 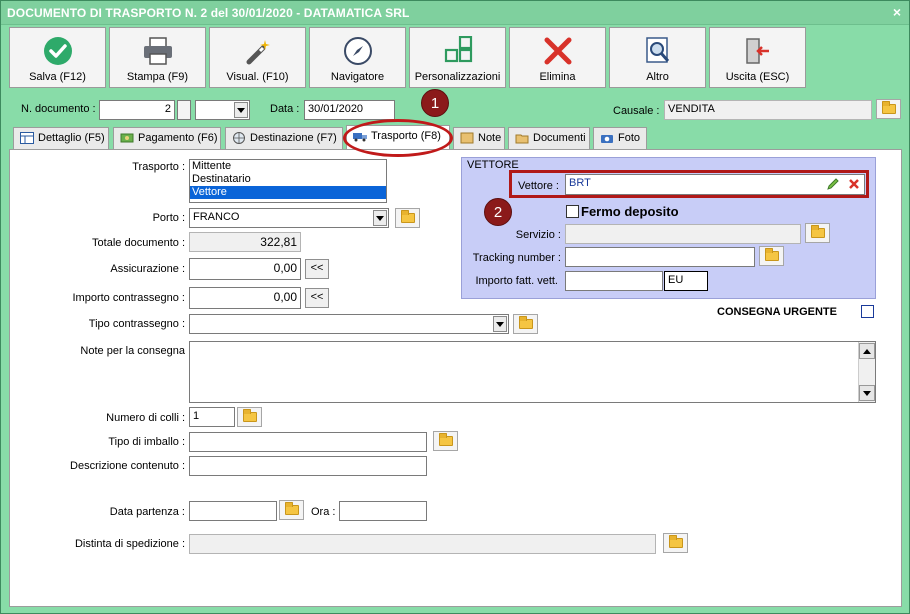 I want to click on totale-field: 322,81, so click(x=245, y=242).